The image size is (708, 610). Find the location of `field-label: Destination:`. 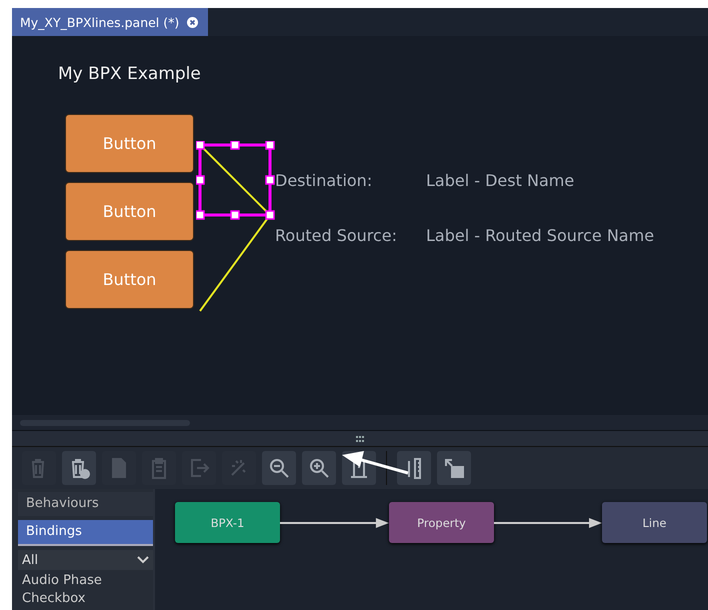

field-label: Destination: is located at coordinates (323, 180).